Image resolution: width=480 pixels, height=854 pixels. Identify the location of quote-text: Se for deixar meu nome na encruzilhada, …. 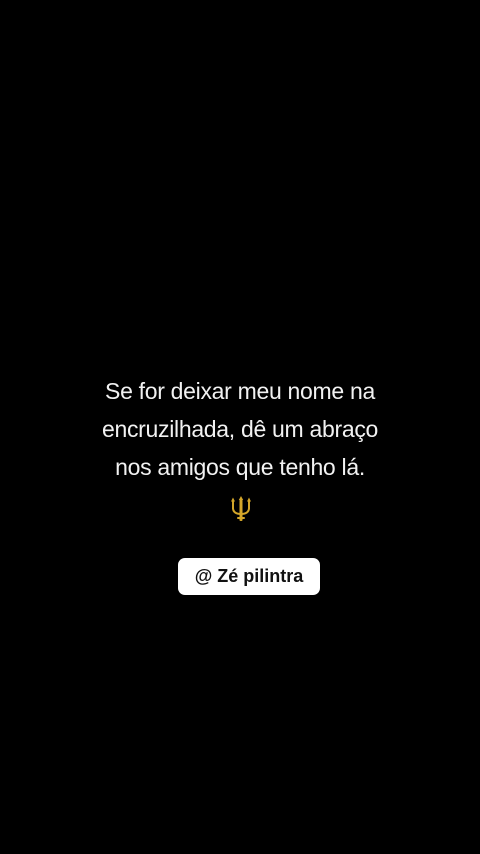
(240, 429).